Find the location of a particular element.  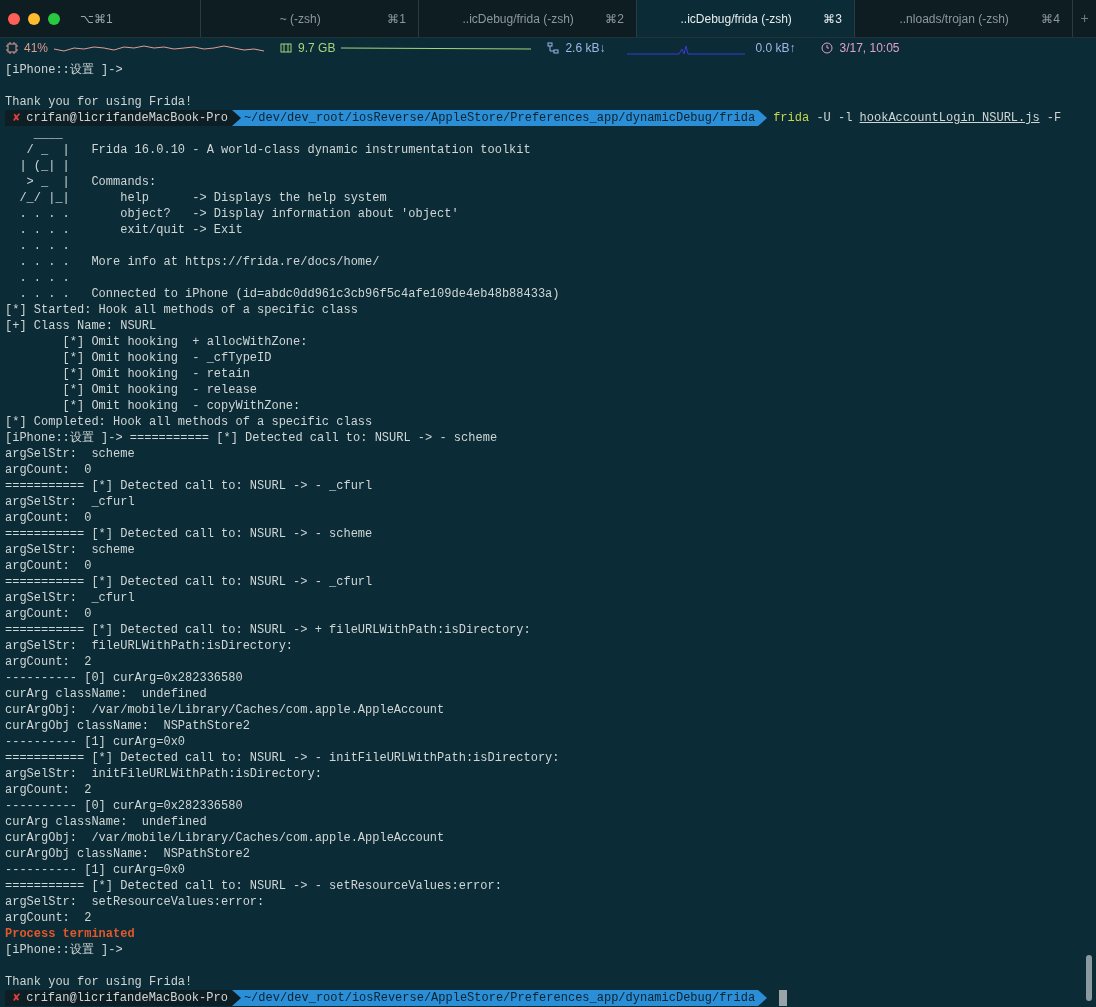

terminal-line: [*] Omit hooking - release is located at coordinates (159, 390).